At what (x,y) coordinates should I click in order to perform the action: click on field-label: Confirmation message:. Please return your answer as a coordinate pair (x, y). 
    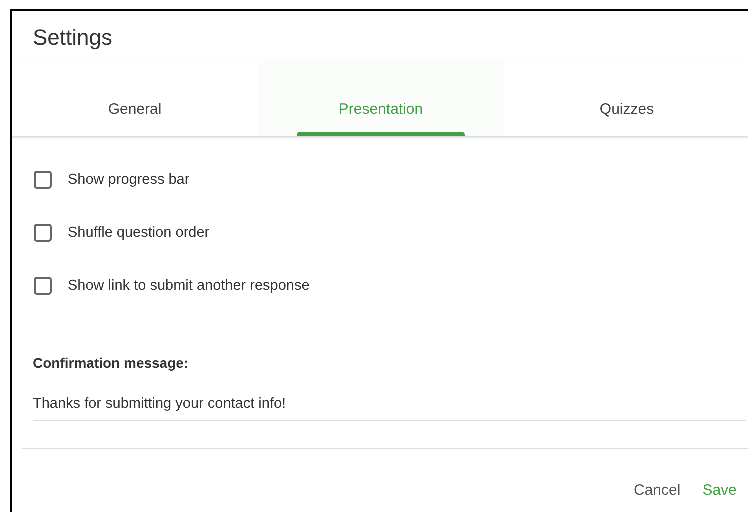
    Looking at the image, I should click on (111, 363).